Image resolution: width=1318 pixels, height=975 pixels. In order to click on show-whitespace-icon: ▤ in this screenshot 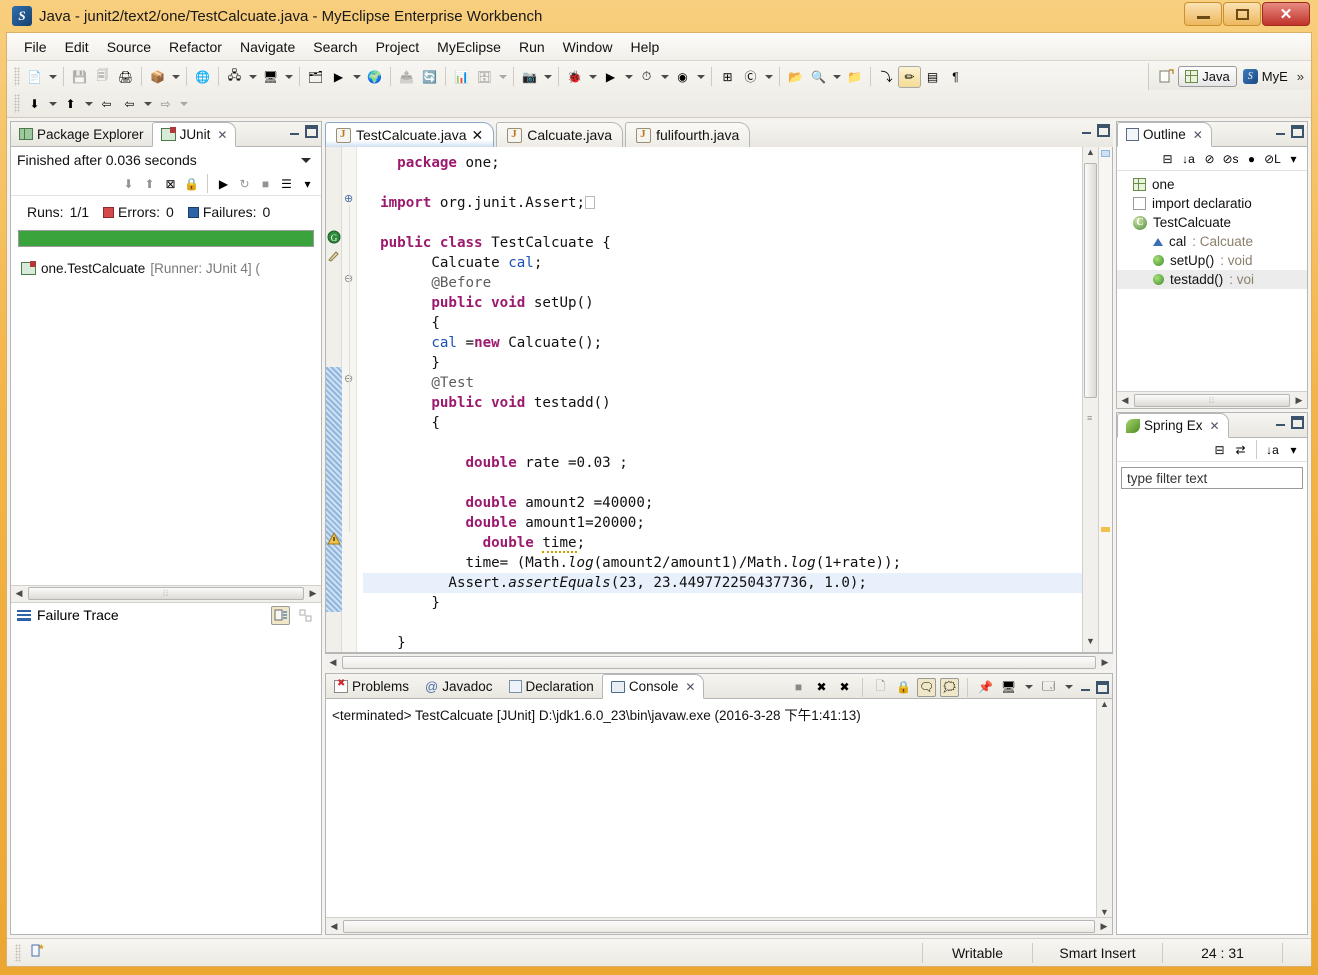, I will do `click(932, 77)`.